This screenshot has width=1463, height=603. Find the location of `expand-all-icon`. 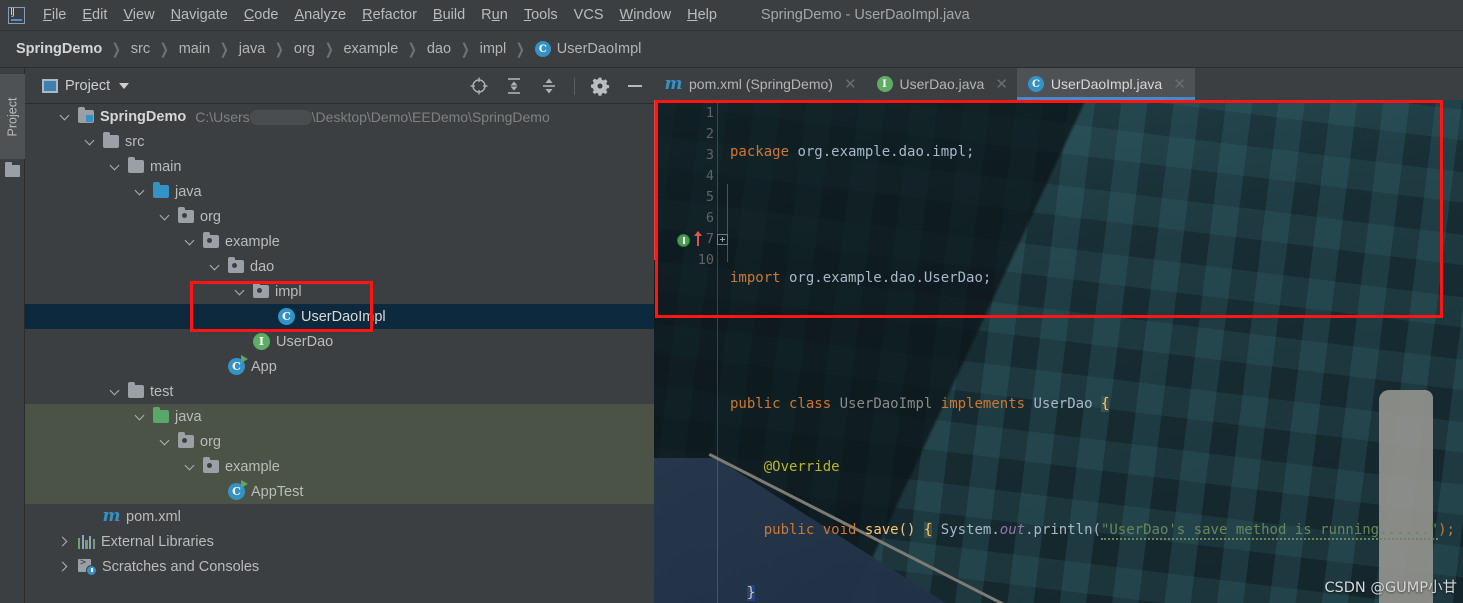

expand-all-icon is located at coordinates (514, 86).